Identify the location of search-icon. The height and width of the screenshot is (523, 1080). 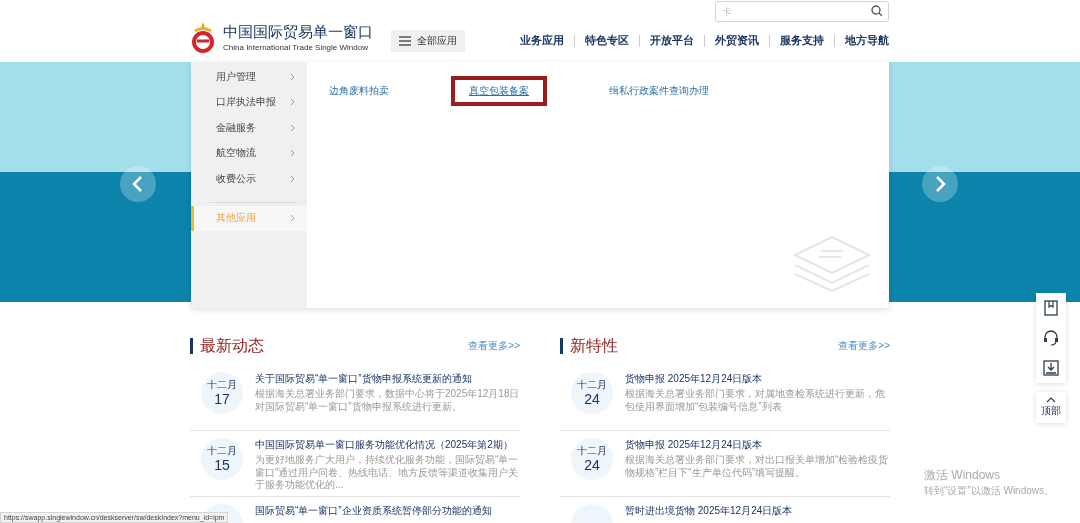
(877, 11).